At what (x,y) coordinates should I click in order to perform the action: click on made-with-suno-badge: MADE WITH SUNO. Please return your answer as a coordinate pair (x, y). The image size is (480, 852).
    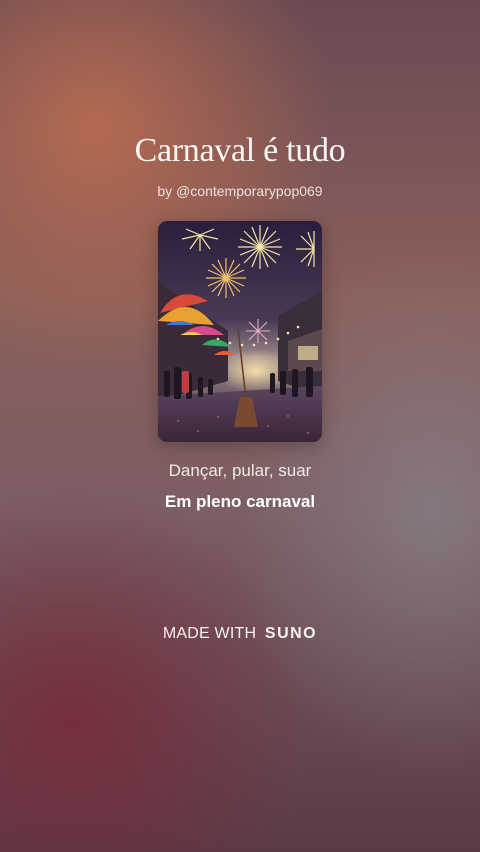
    Looking at the image, I should click on (240, 634).